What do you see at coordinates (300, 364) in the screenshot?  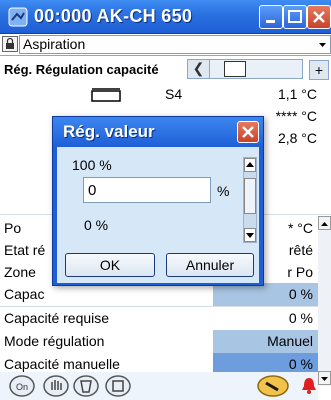 I see `row-capacite-manuelle-value: 0 %` at bounding box center [300, 364].